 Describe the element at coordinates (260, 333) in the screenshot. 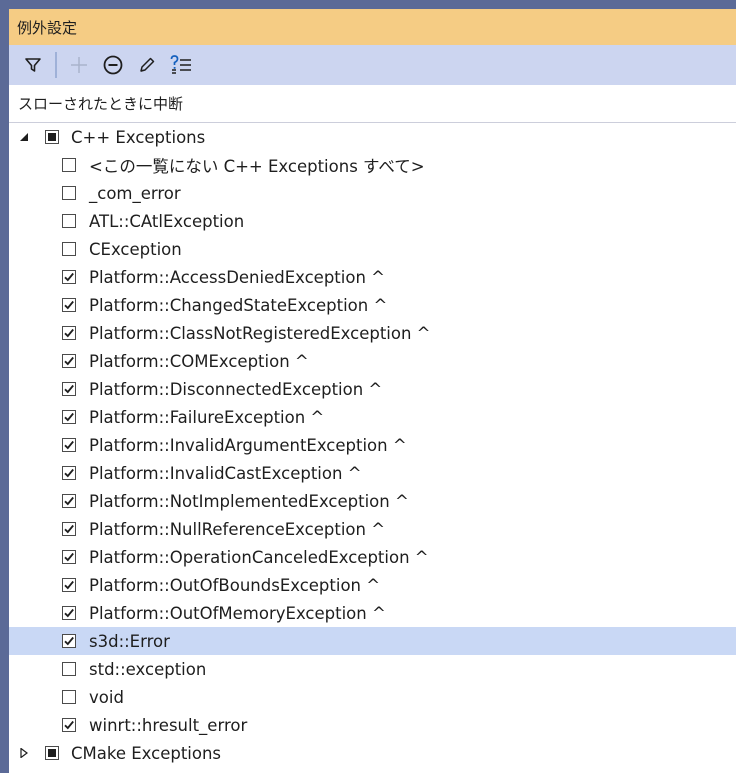

I see `exception-label: Platform::ClassNotRegisteredException ^` at that location.